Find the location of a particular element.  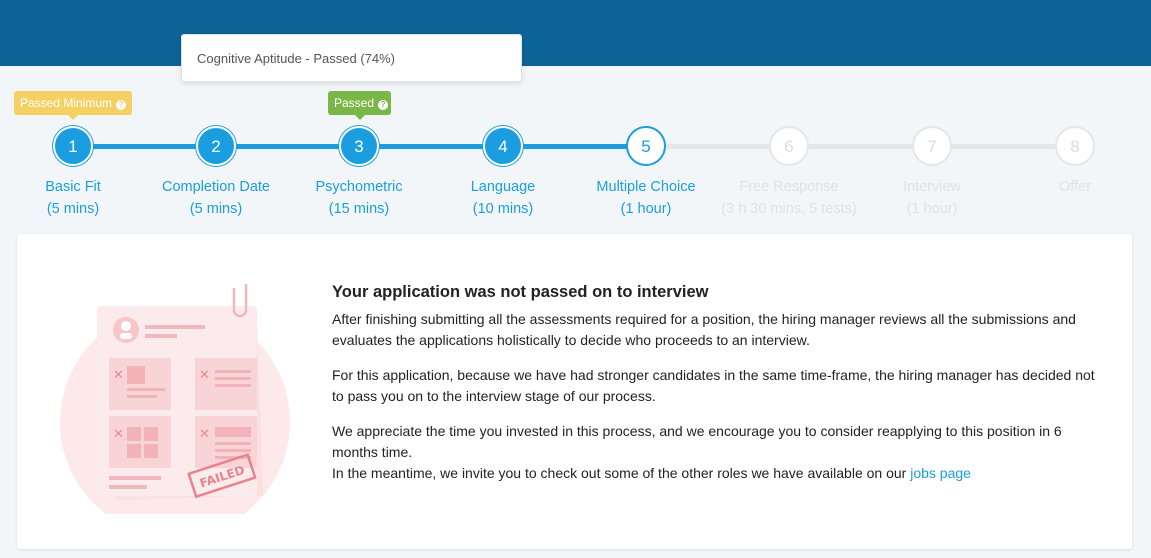

step-2-circle: 2 is located at coordinates (216, 146).